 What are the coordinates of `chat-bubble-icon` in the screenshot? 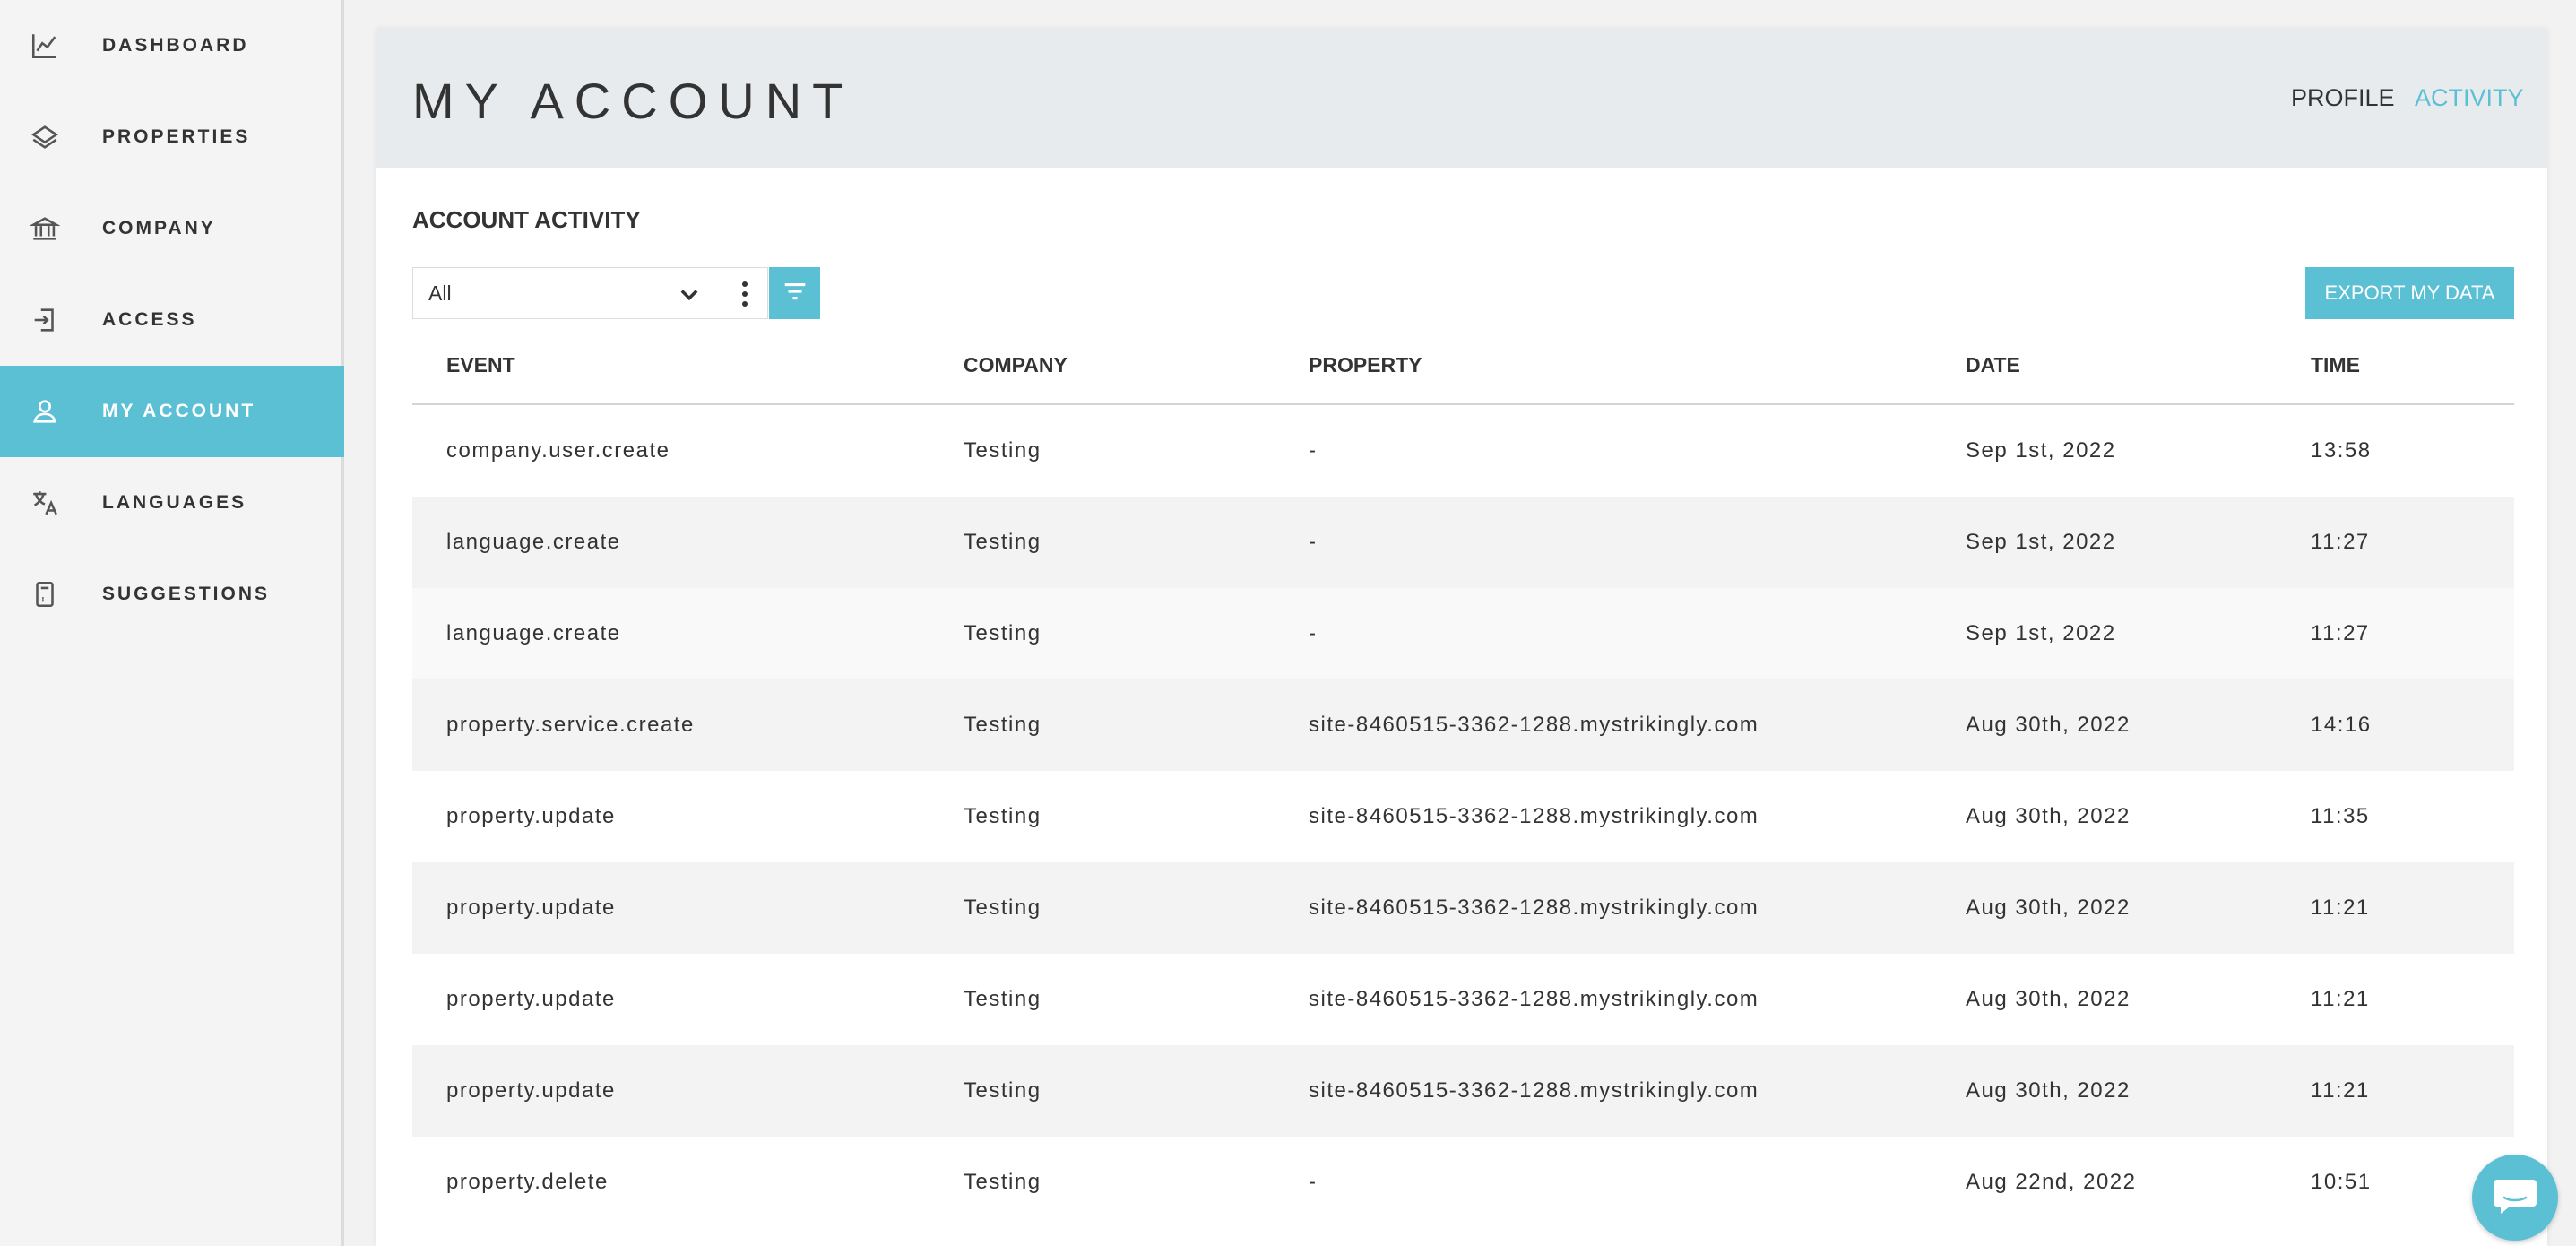 It's located at (2515, 1198).